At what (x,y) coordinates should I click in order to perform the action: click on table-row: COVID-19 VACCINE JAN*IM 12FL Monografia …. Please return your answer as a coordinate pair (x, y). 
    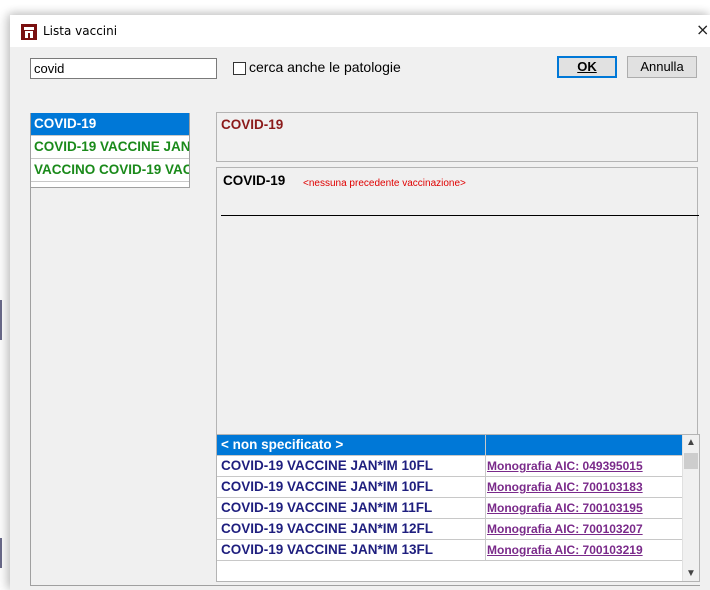
    Looking at the image, I should click on (450, 529).